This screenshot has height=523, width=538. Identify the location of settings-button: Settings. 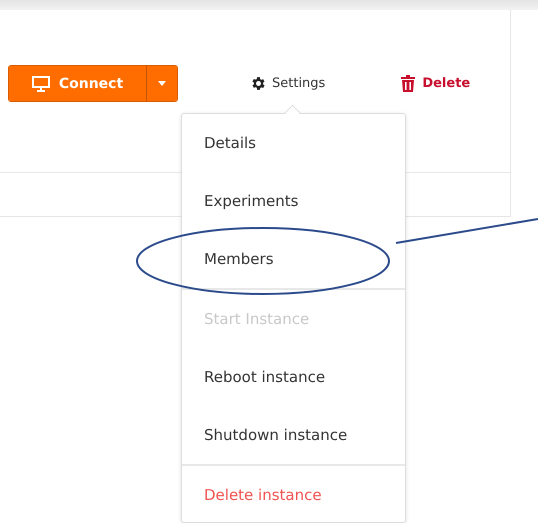
(288, 83).